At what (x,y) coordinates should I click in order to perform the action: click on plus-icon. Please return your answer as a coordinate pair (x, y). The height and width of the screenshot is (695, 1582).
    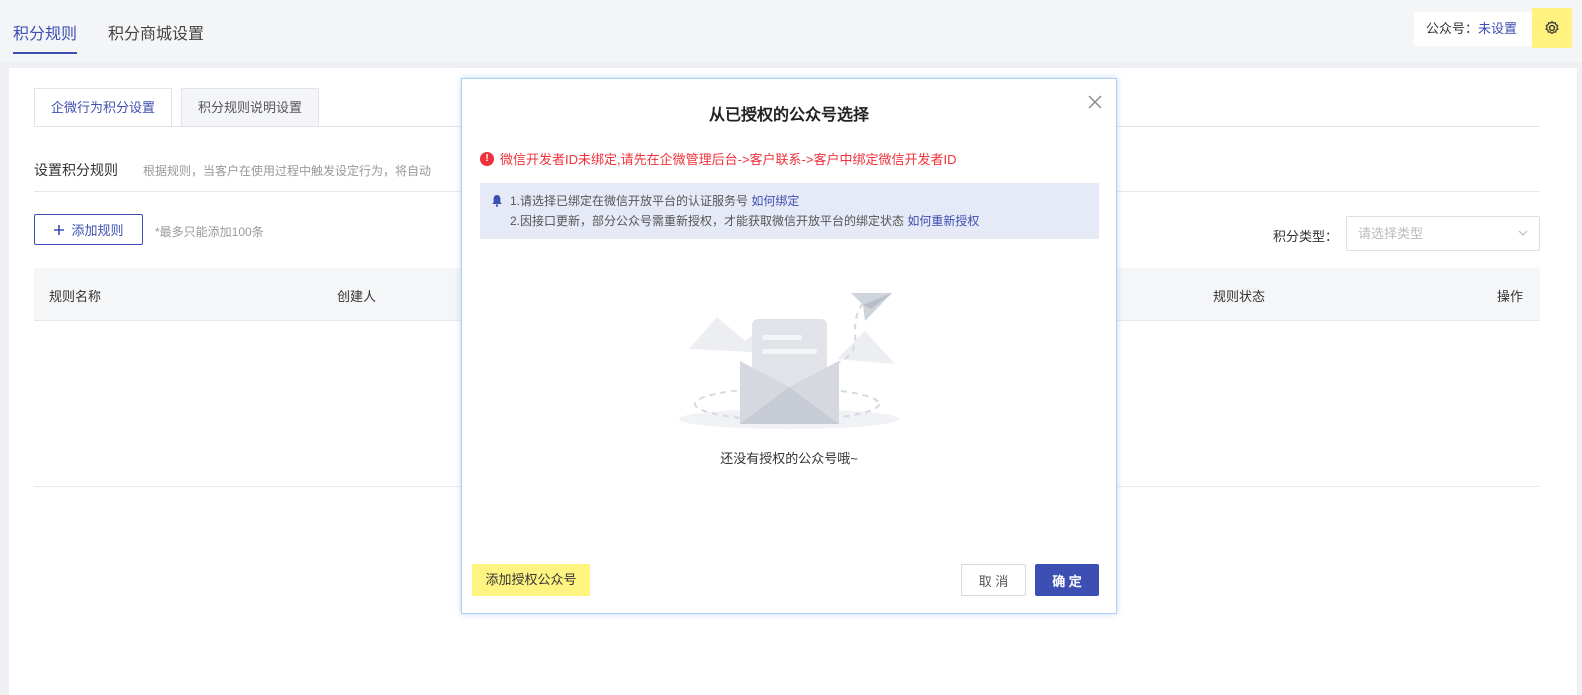
    Looking at the image, I should click on (59, 229).